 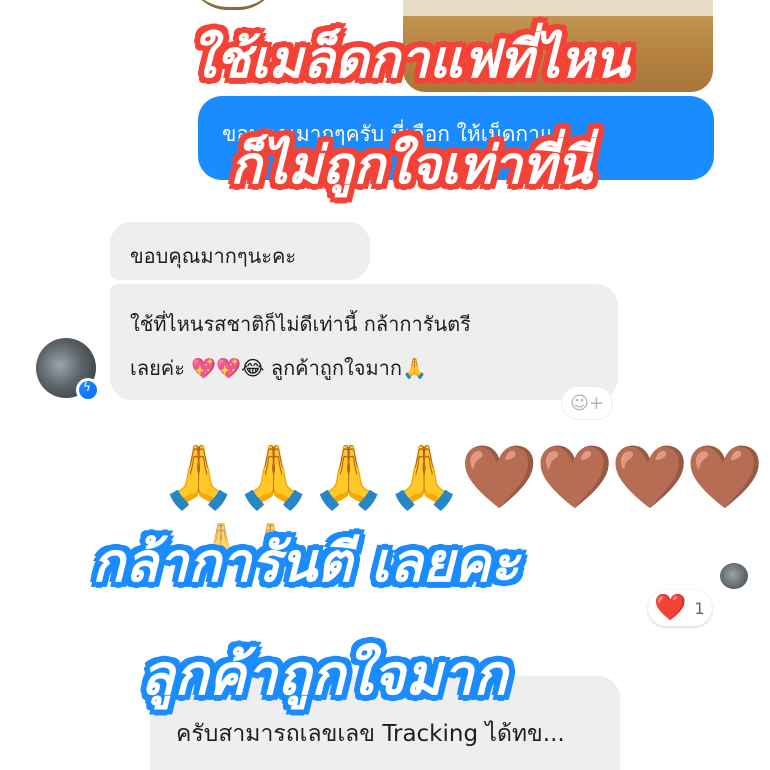 I want to click on overlay-caption: ใช้เมล็ดกาแฟที่ไหน, so click(x=410, y=60).